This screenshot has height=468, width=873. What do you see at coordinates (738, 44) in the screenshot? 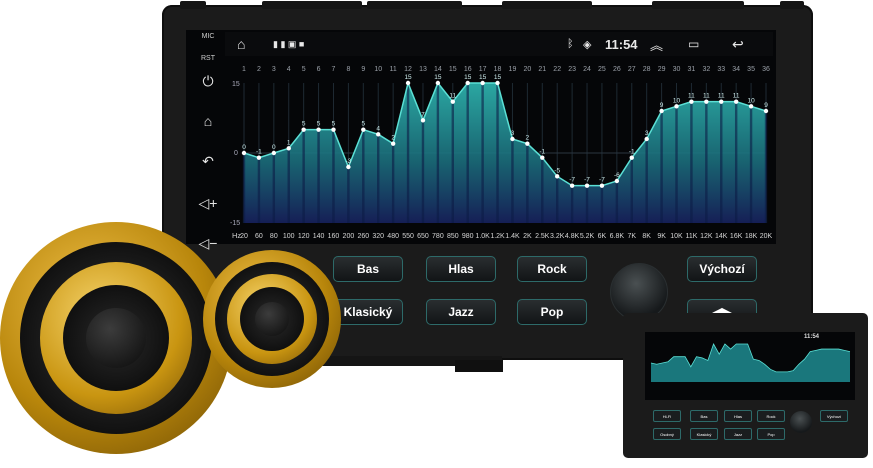
I see `back-nav-icon: ↩` at bounding box center [738, 44].